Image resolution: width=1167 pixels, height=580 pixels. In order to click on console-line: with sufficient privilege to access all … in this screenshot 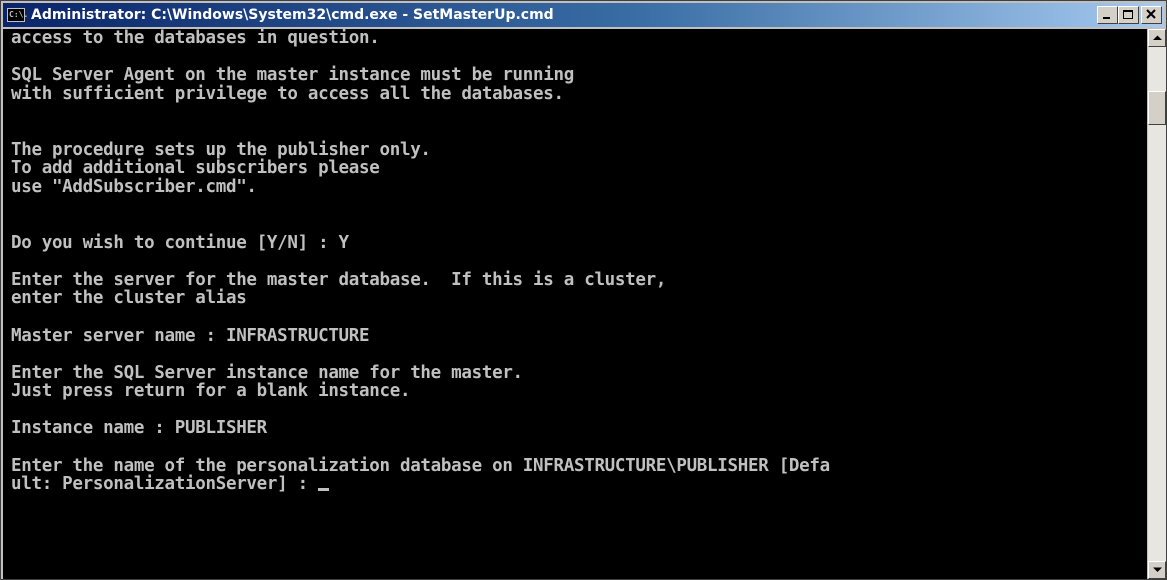, I will do `click(287, 93)`.